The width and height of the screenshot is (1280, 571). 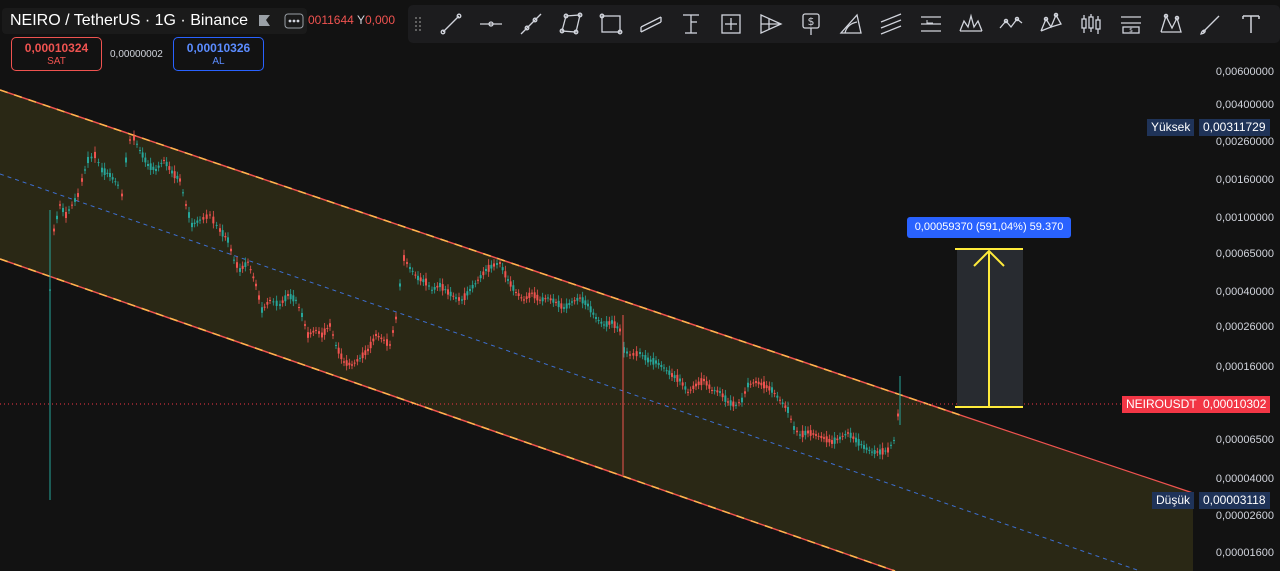 I want to click on more-options-icon, so click(x=294, y=21).